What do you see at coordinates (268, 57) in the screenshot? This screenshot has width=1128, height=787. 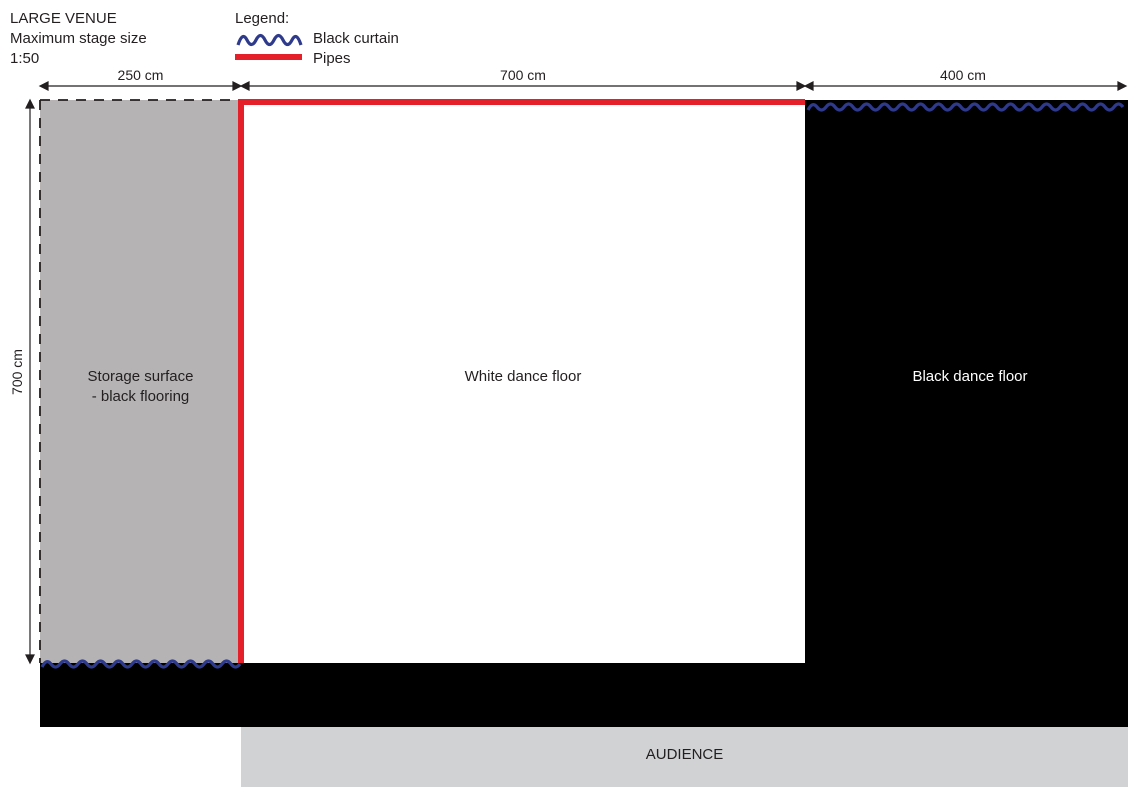 I see `pipe-icon` at bounding box center [268, 57].